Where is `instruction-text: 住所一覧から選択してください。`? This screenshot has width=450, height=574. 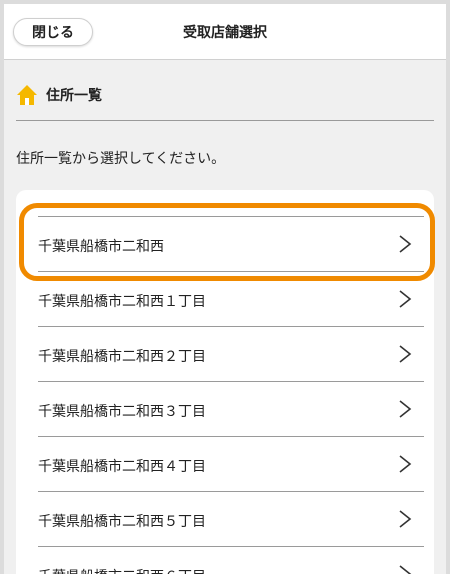 instruction-text: 住所一覧から選択してください。 is located at coordinates (121, 159).